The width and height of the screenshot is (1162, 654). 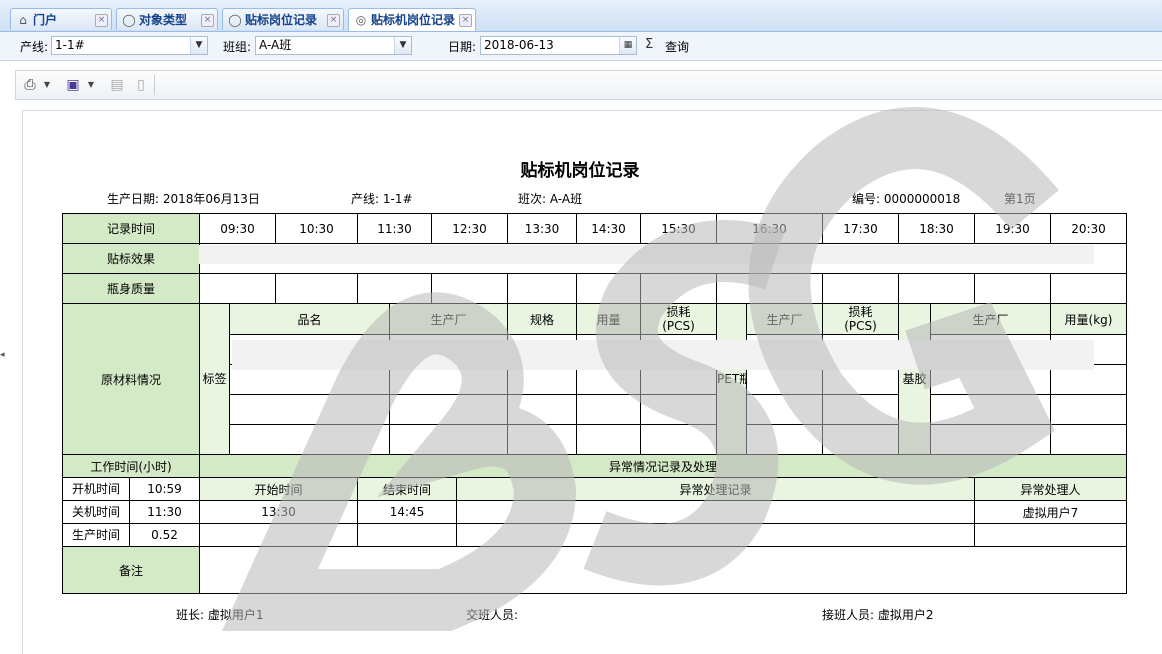 I want to click on print-icon: ⎙, so click(x=30, y=85).